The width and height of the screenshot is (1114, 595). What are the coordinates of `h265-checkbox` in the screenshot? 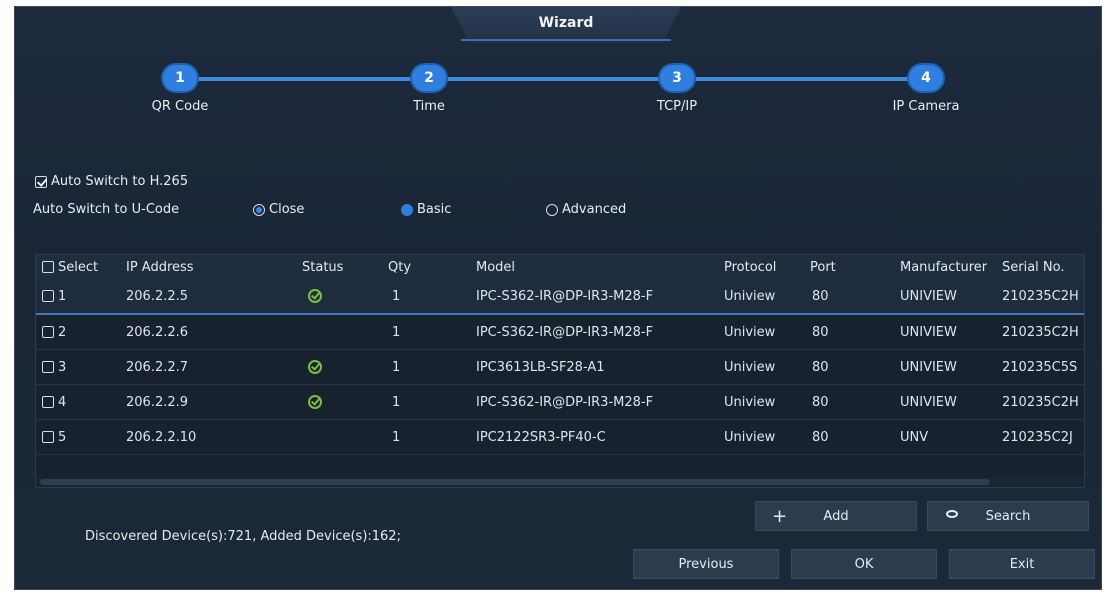 It's located at (41, 181).